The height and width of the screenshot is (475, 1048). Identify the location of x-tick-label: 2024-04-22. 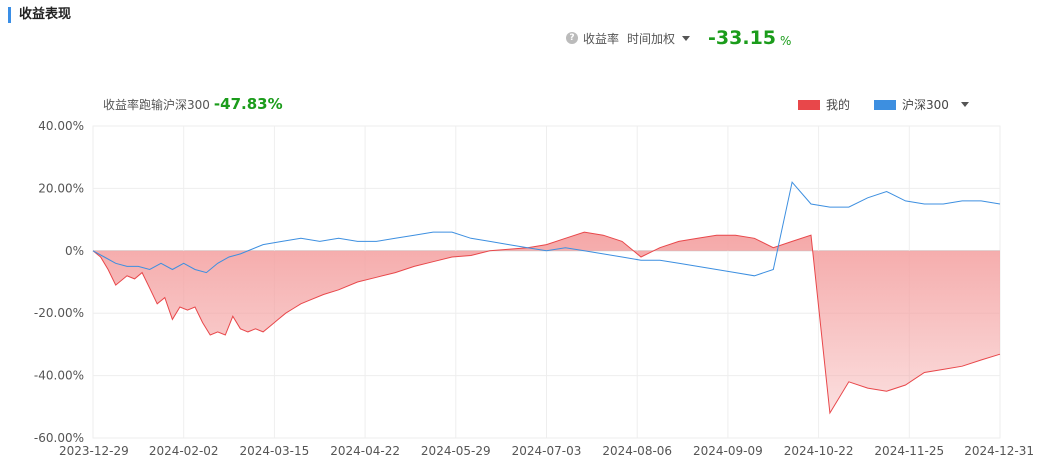
(365, 451).